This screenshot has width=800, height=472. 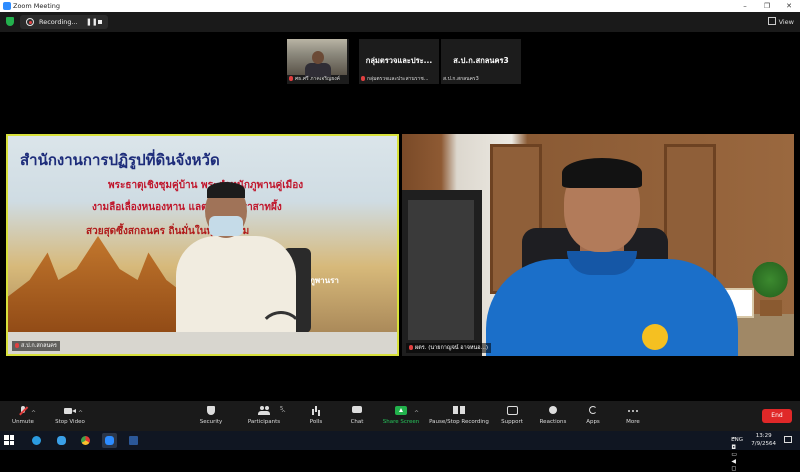 I want to click on language-indicator: ENG, so click(x=737, y=440).